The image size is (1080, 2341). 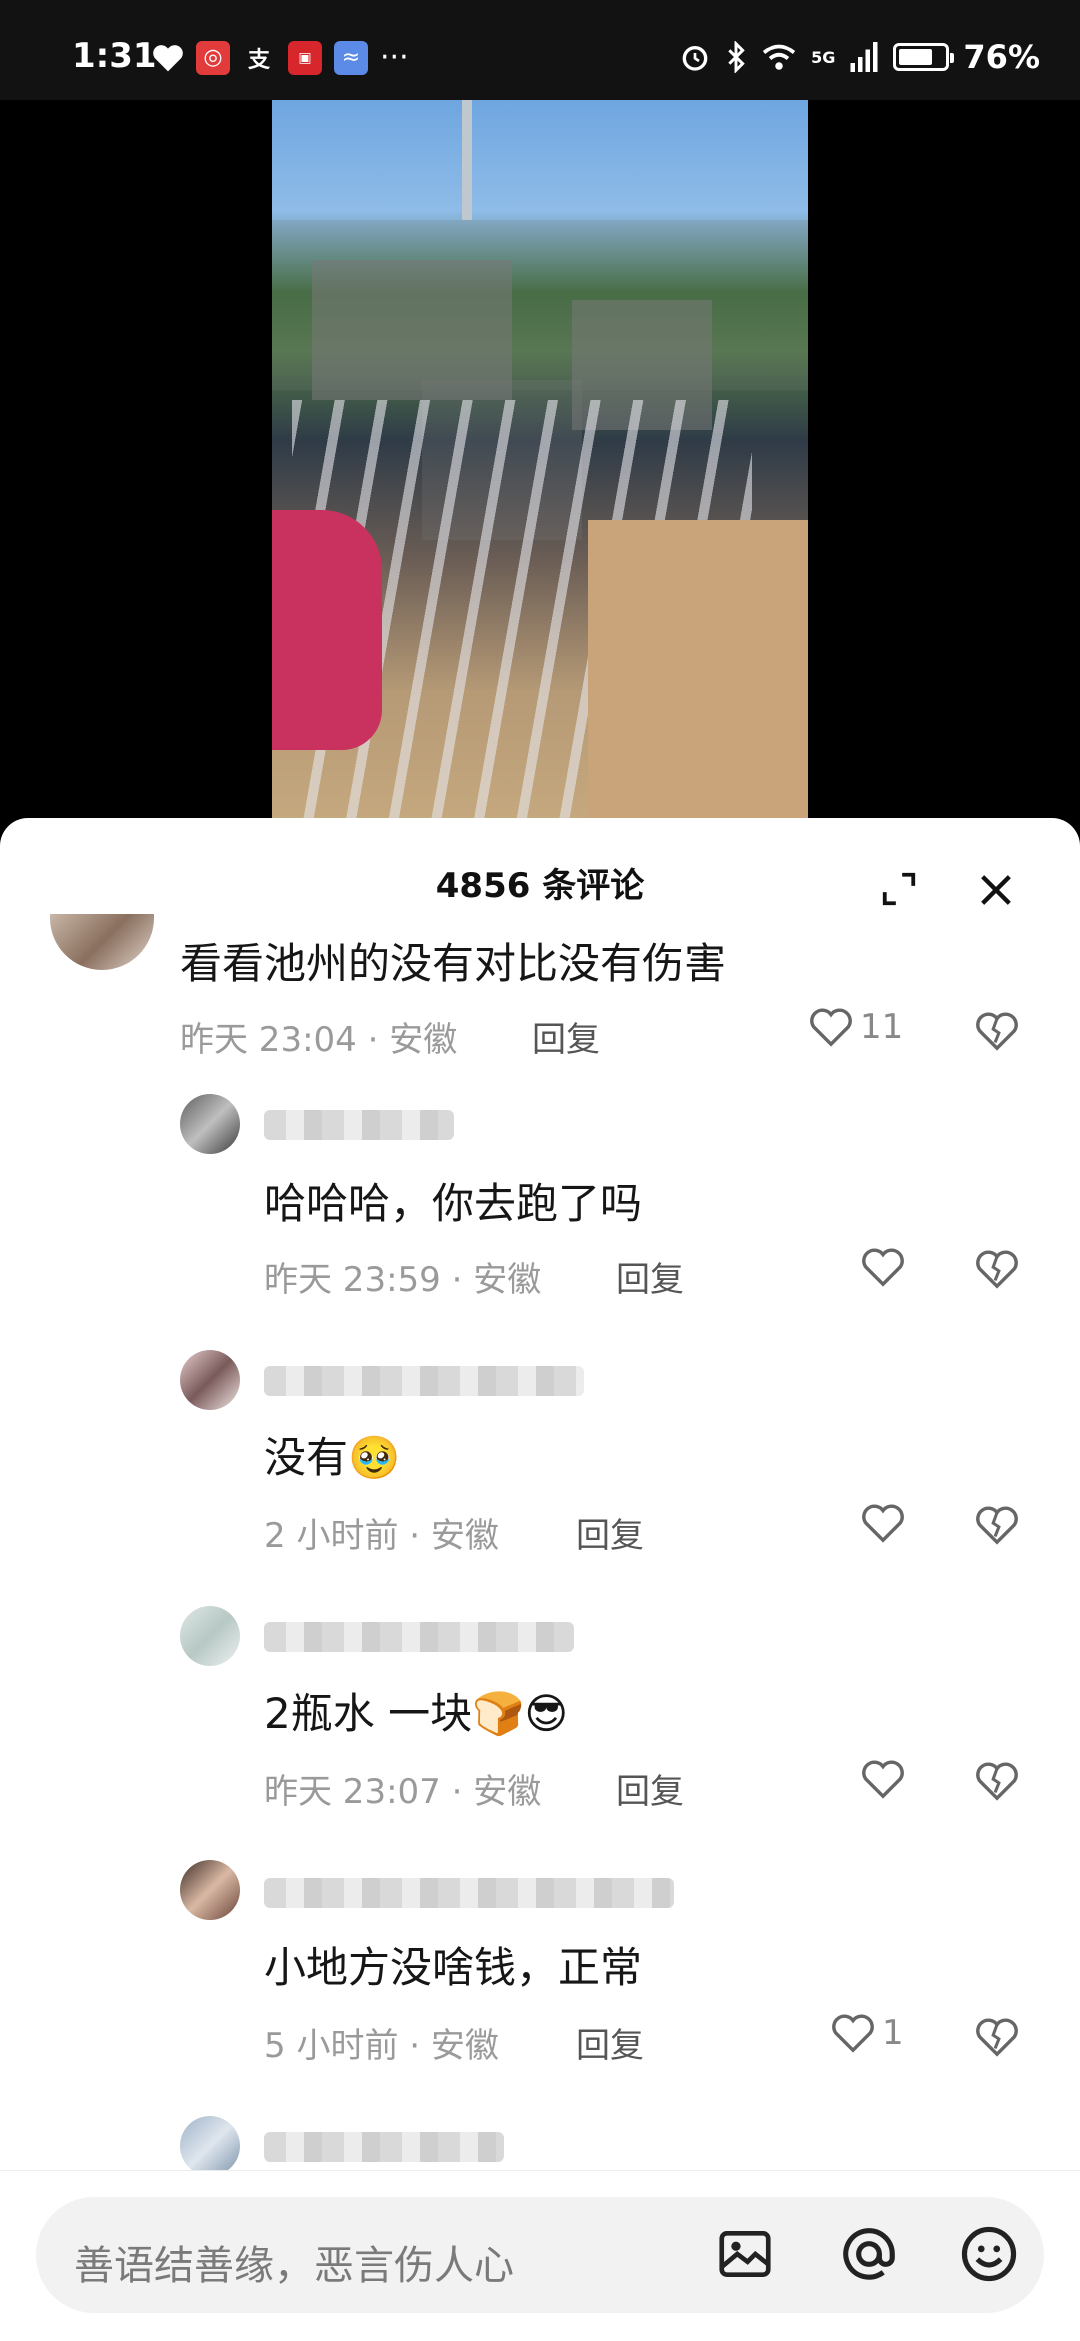 What do you see at coordinates (168, 57) in the screenshot?
I see `heart-icon` at bounding box center [168, 57].